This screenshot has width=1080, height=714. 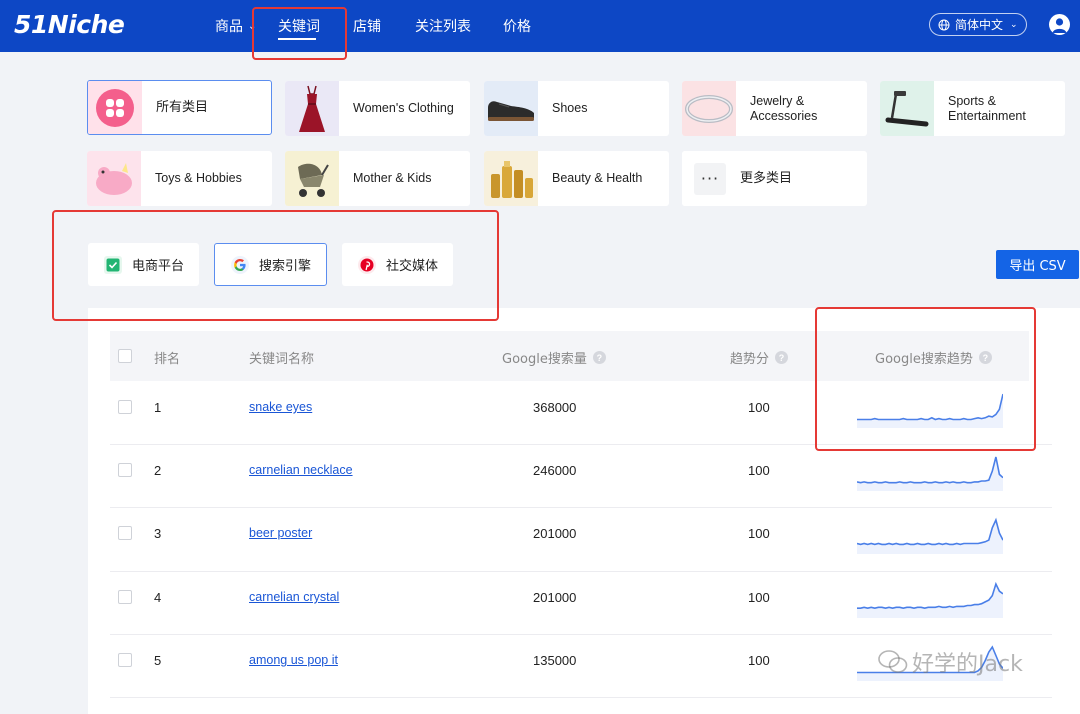 I want to click on nav-item-watchlist: 关注列表, so click(x=443, y=26).